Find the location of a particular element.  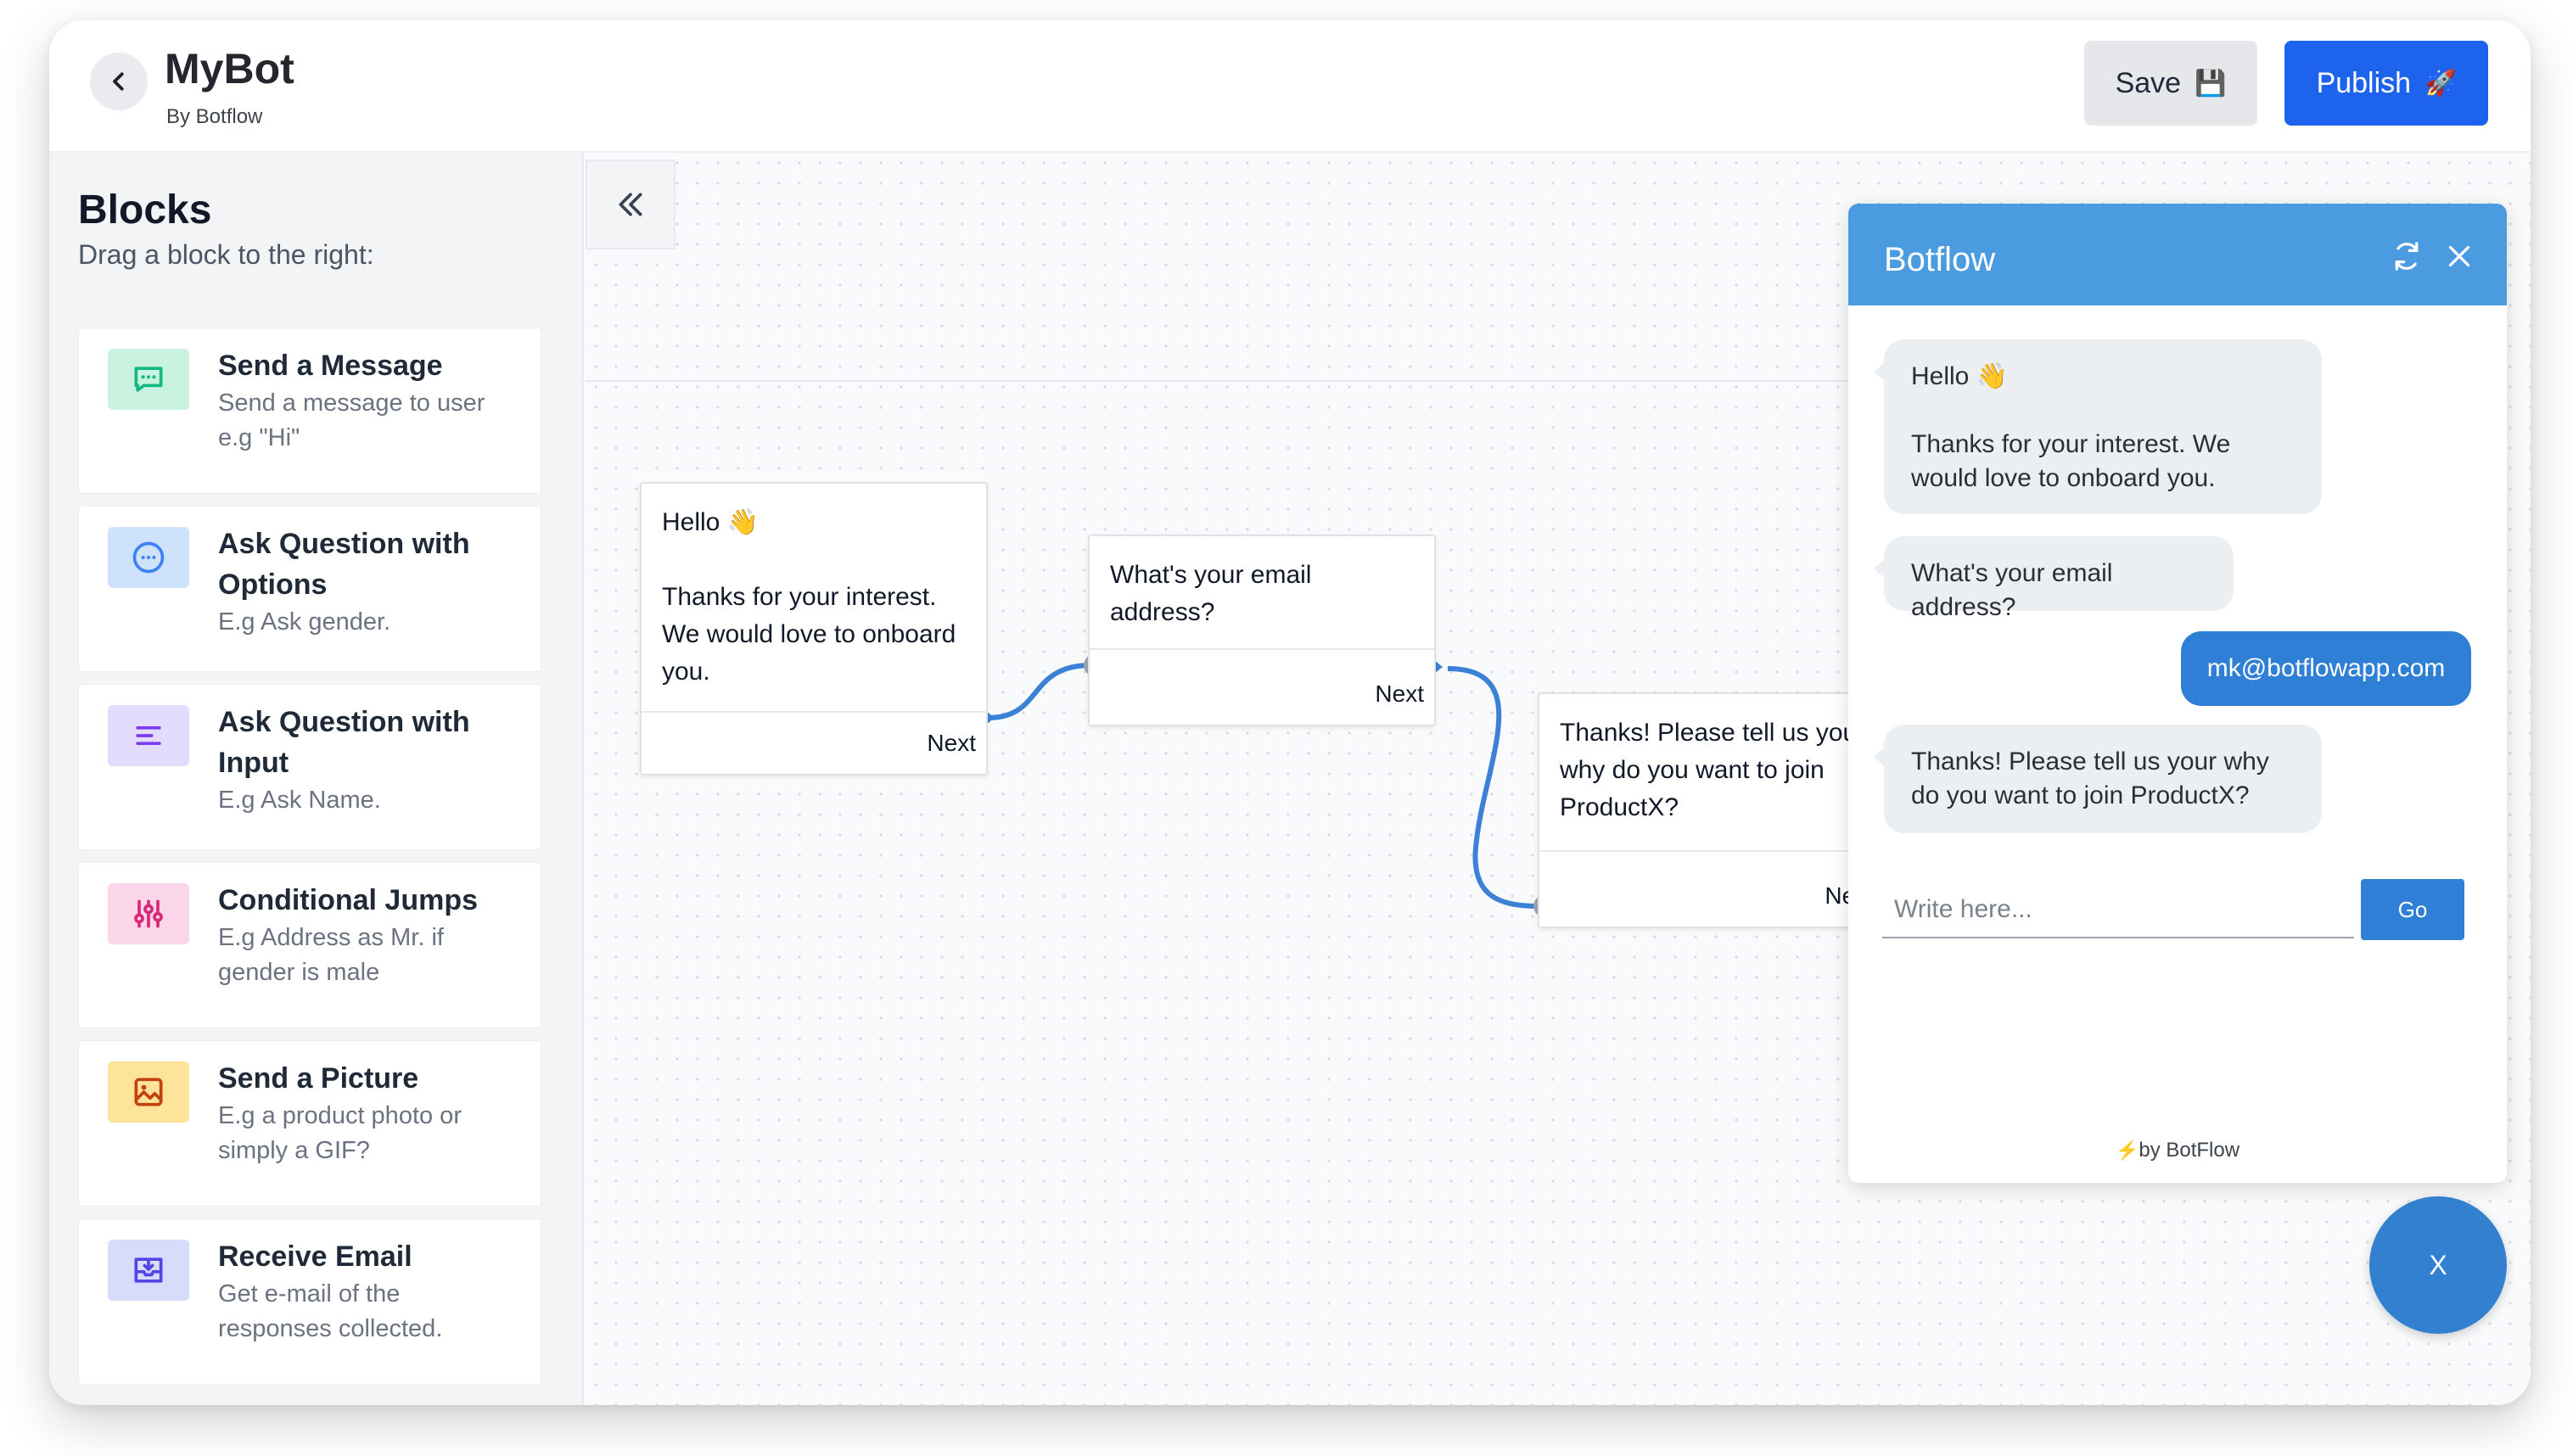

block-name: Receive Email is located at coordinates (315, 1256).